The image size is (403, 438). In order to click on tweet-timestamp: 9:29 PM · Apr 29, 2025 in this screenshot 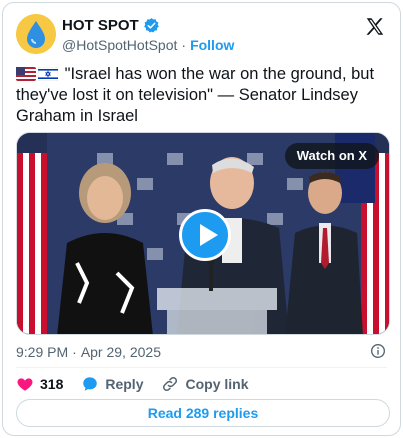, I will do `click(88, 352)`.